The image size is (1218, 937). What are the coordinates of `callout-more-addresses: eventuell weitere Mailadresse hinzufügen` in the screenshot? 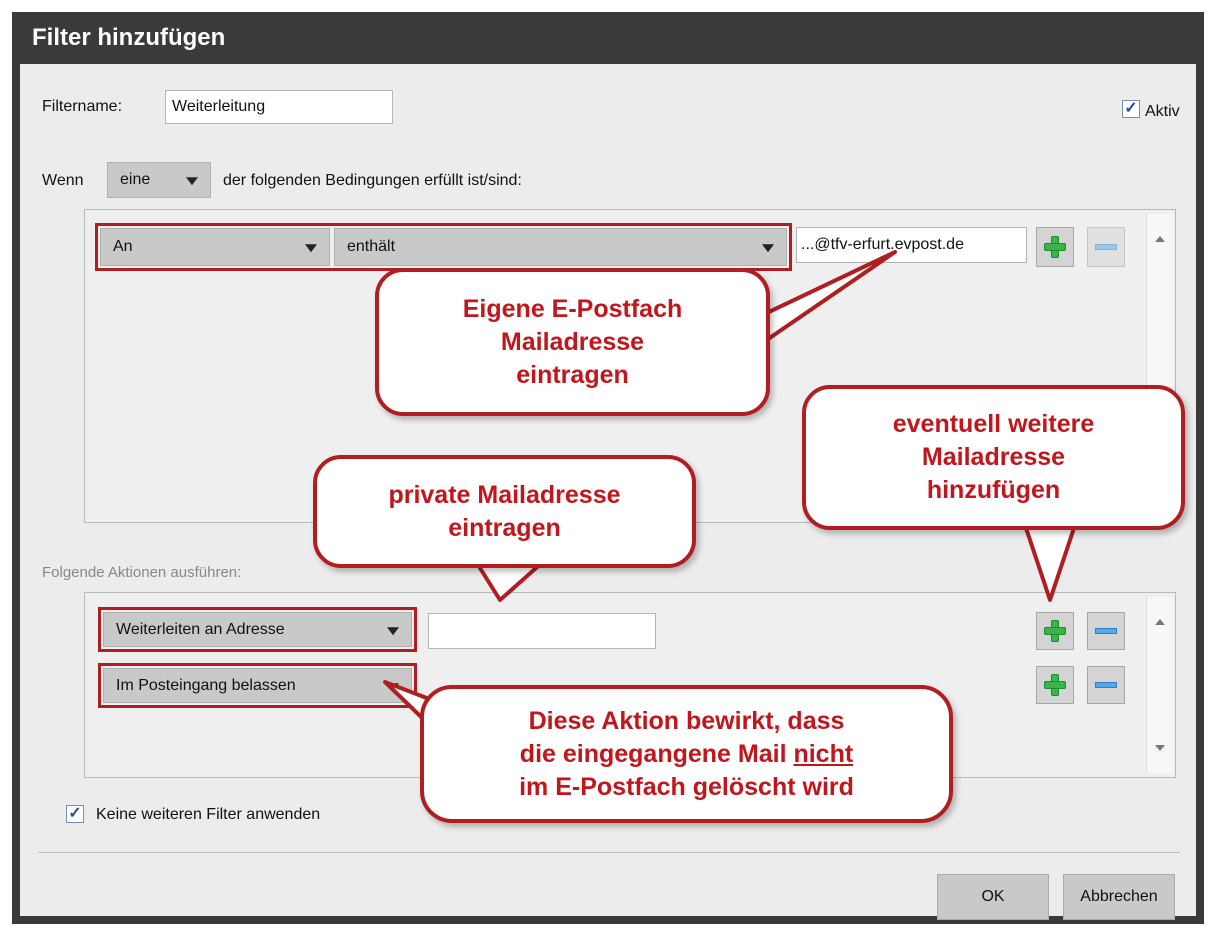 It's located at (993, 457).